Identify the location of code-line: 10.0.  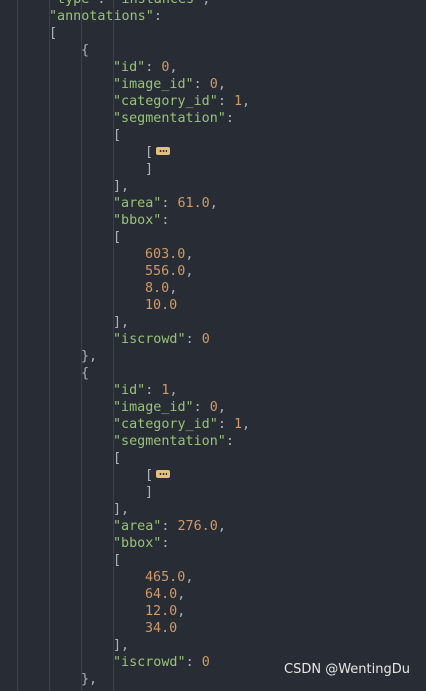
(161, 305).